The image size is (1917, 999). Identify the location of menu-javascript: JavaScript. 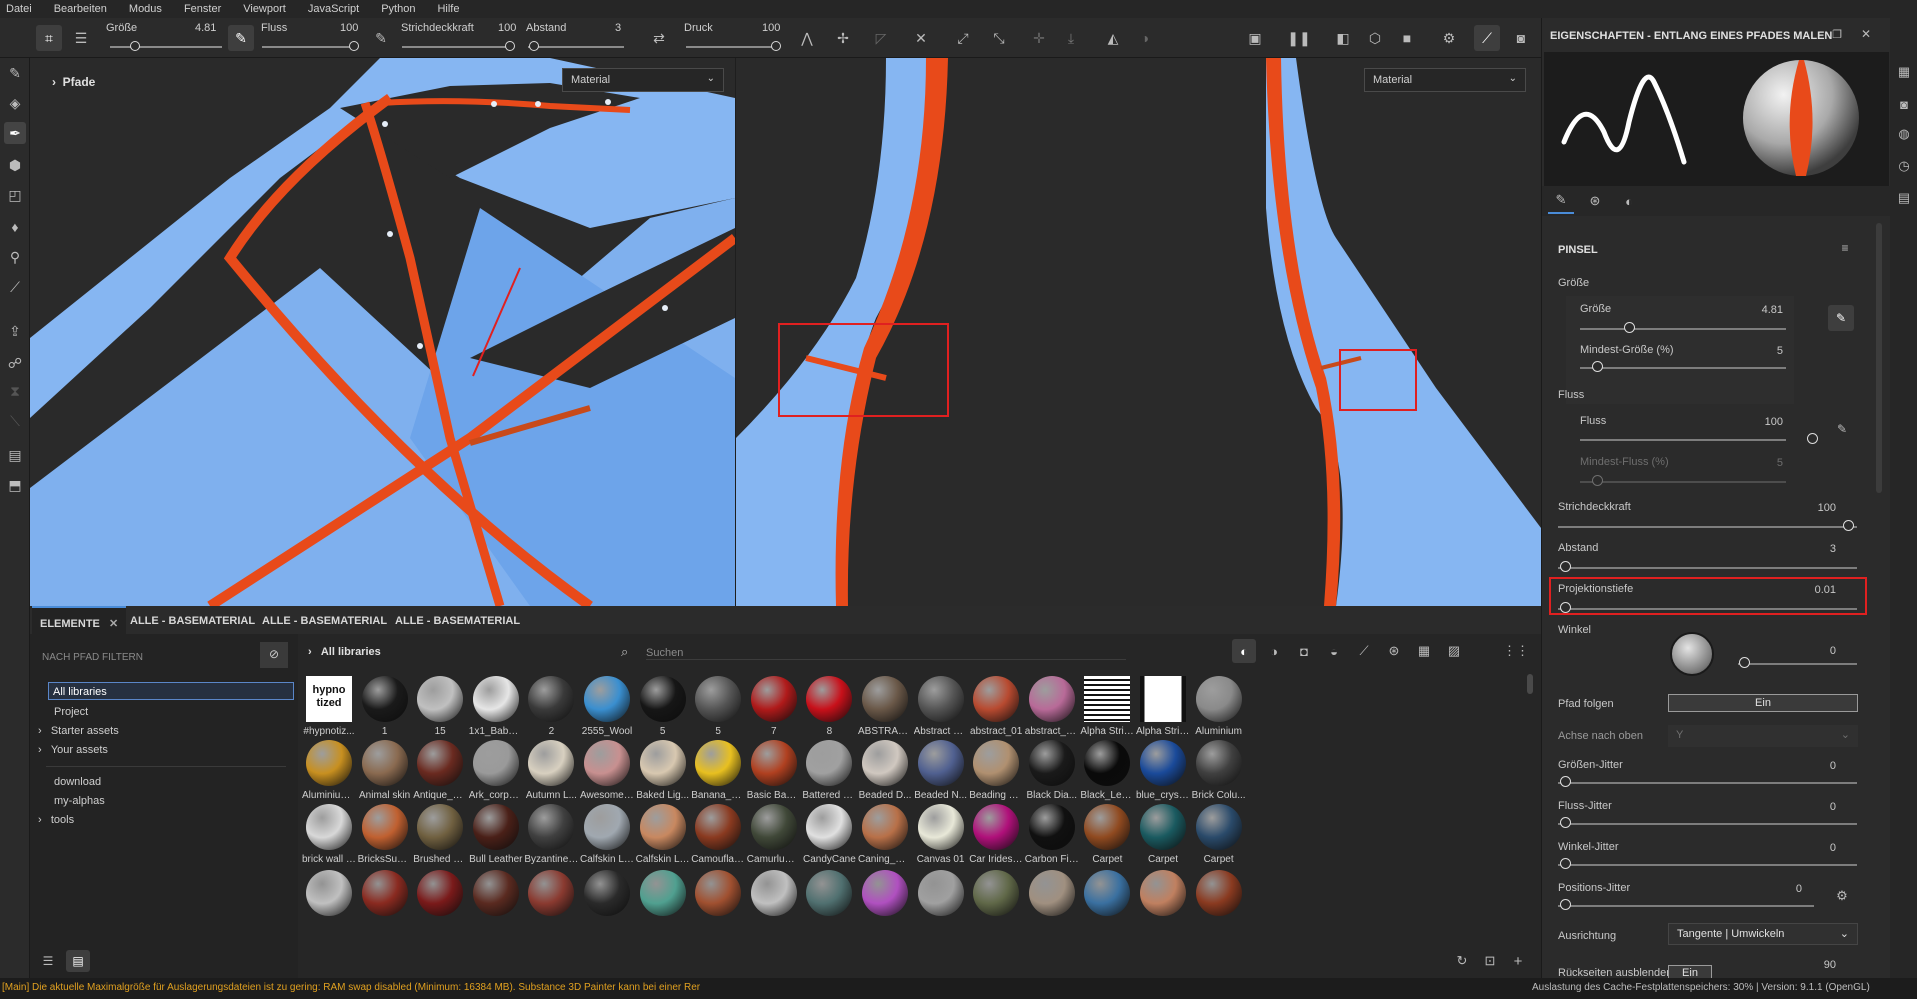
(333, 9).